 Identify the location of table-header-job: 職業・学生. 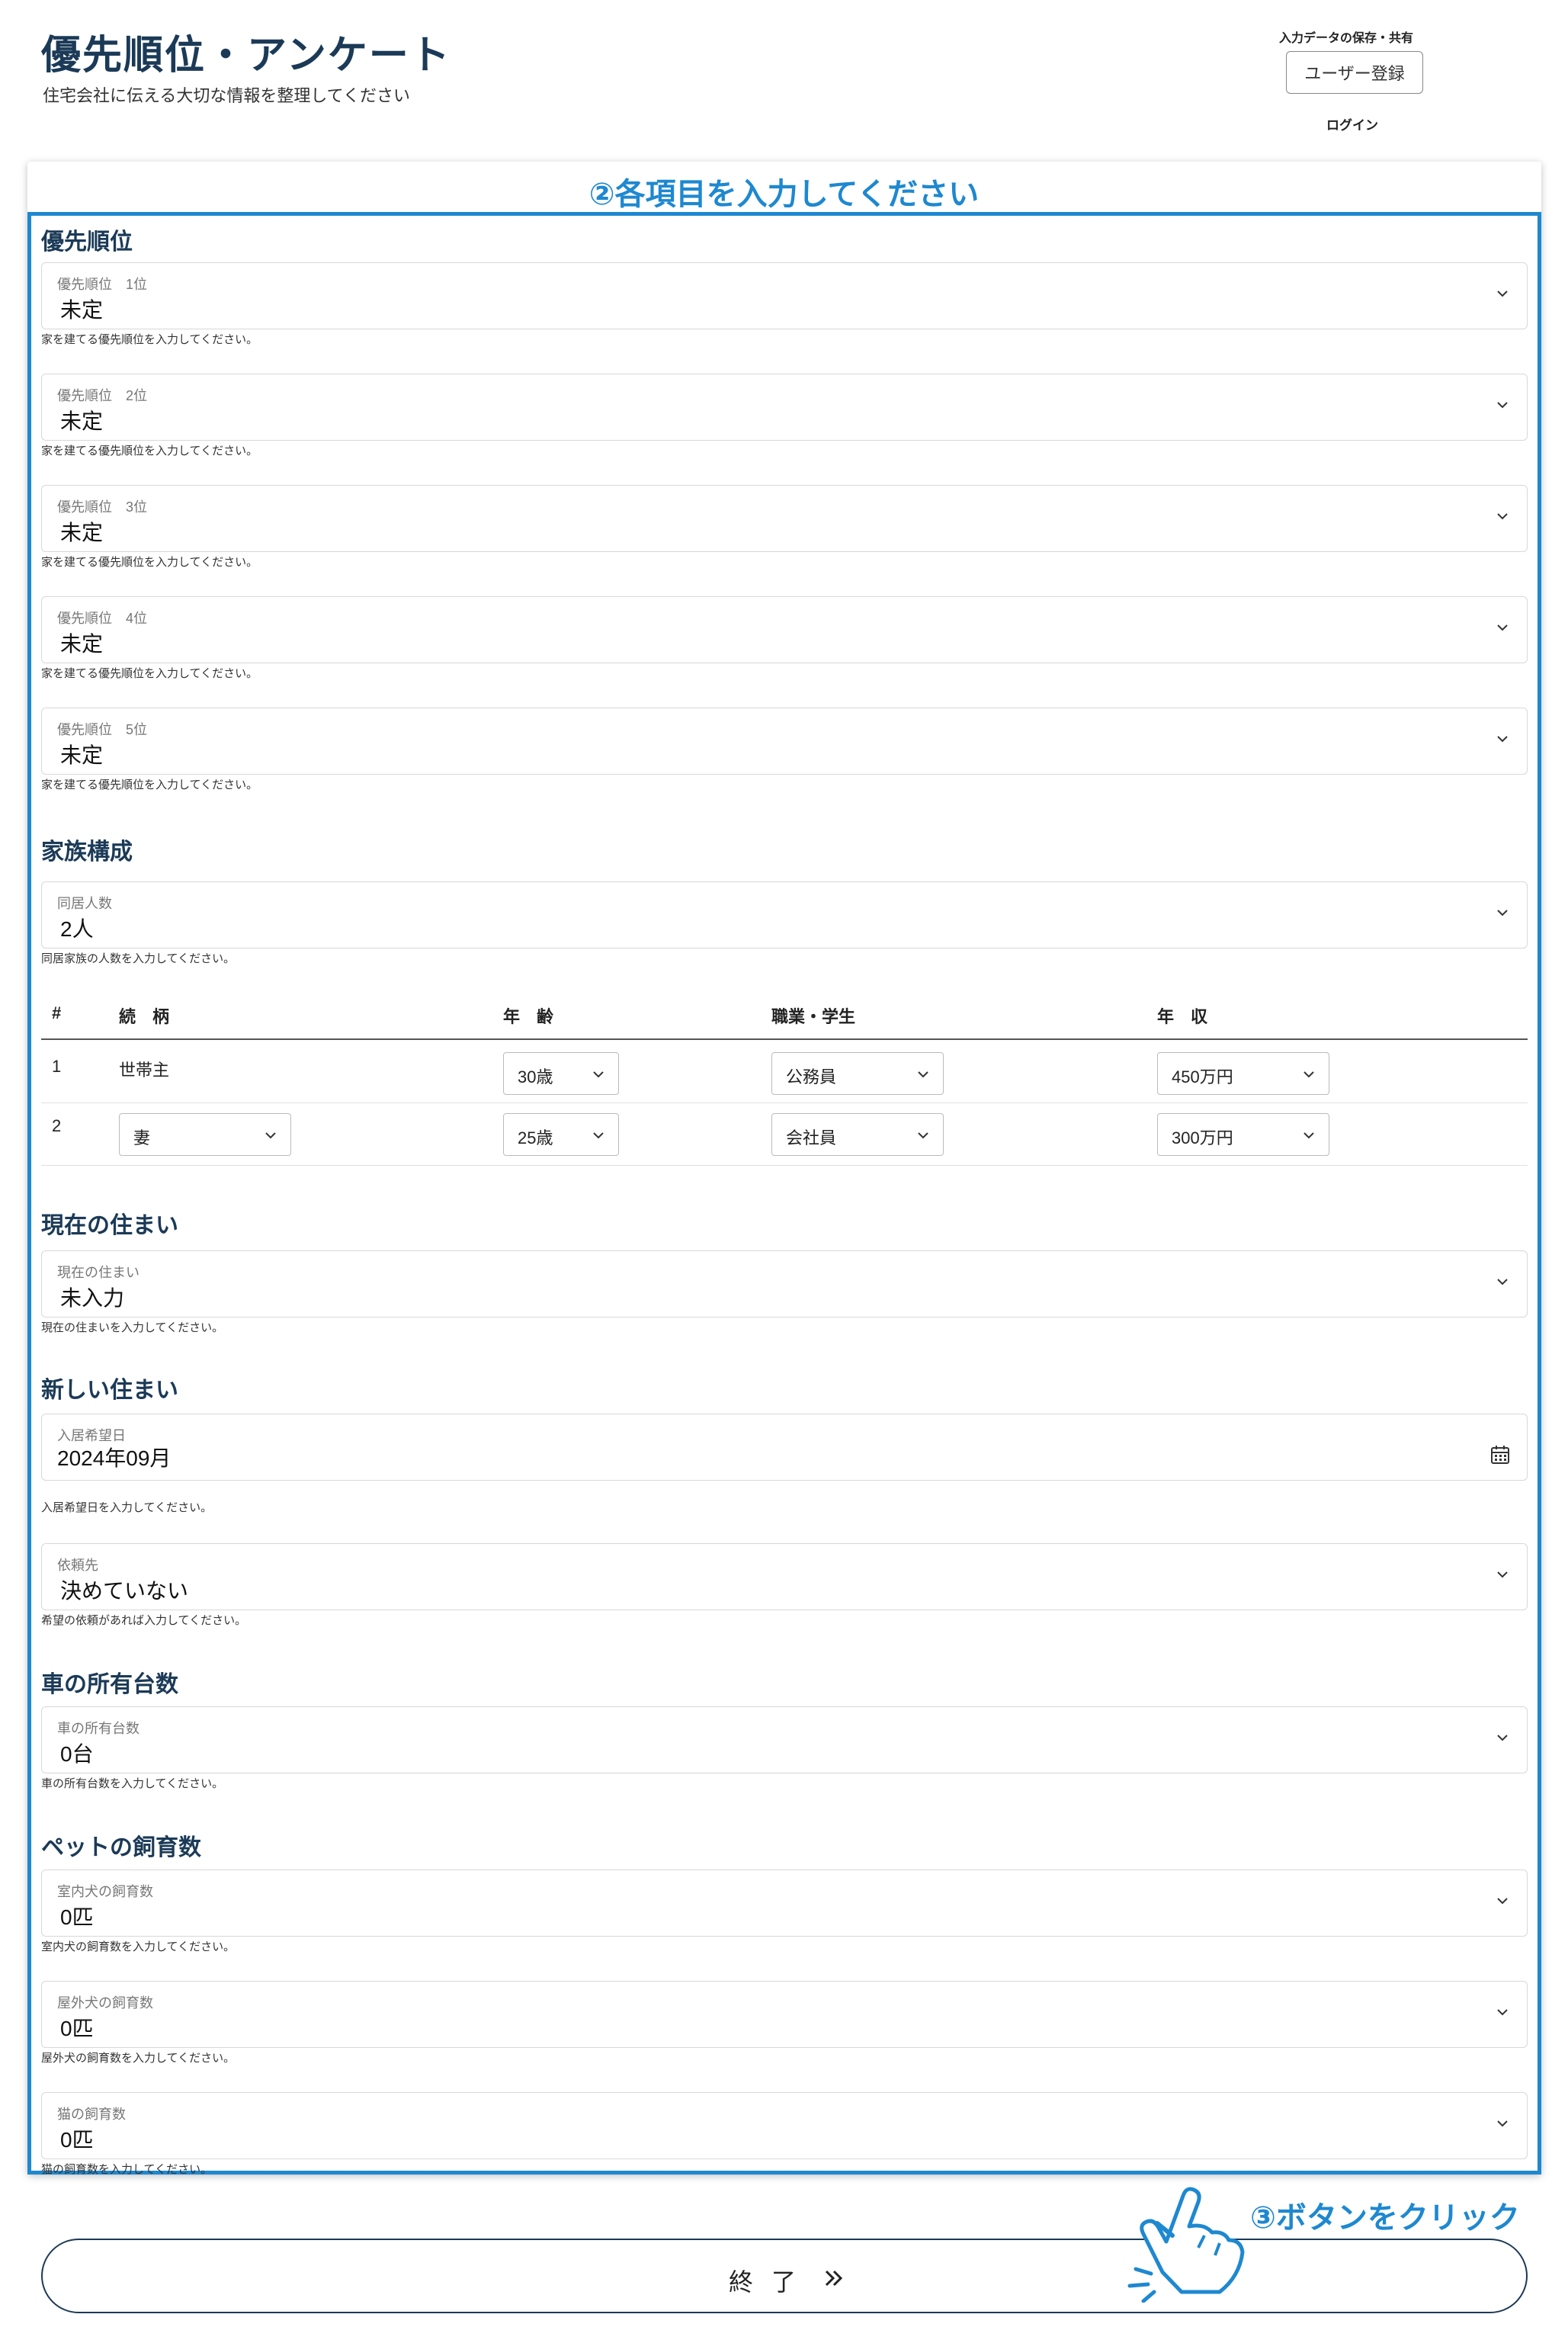
(813, 1017).